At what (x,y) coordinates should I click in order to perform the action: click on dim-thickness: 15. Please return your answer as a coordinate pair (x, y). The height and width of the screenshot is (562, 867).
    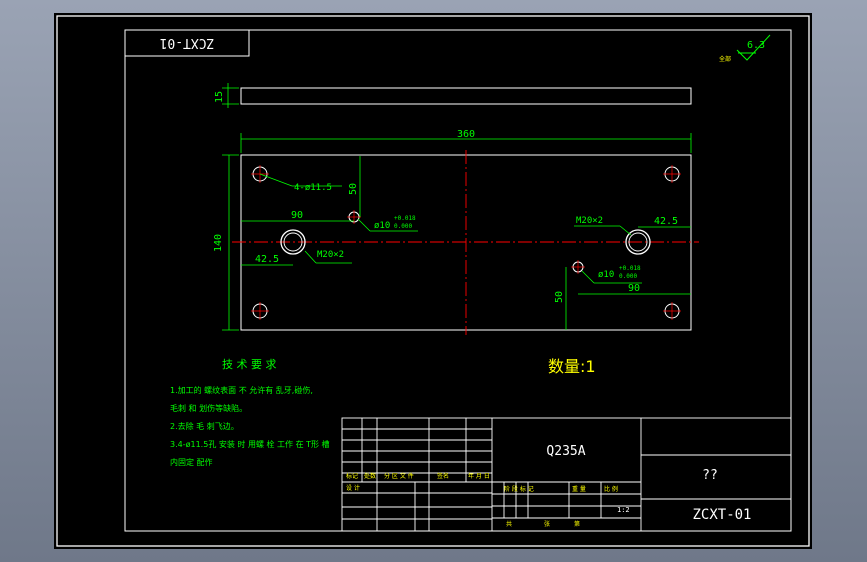
    Looking at the image, I should click on (219, 97).